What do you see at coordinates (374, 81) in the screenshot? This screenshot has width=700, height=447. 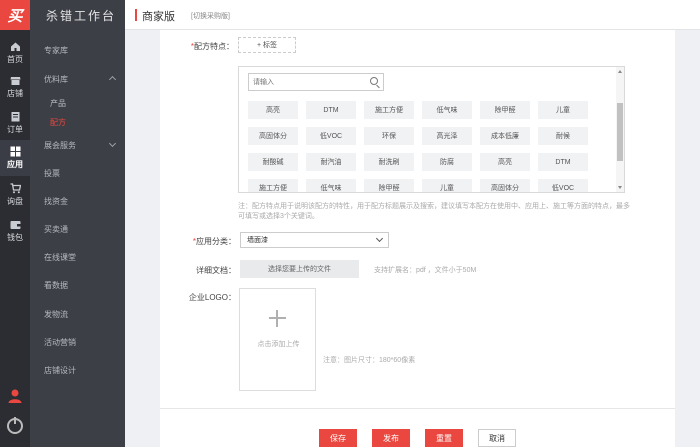 I see `search-icon` at bounding box center [374, 81].